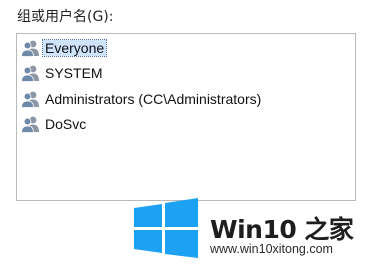 The height and width of the screenshot is (273, 365). What do you see at coordinates (66, 124) in the screenshot?
I see `list-item-label: DoSvc` at bounding box center [66, 124].